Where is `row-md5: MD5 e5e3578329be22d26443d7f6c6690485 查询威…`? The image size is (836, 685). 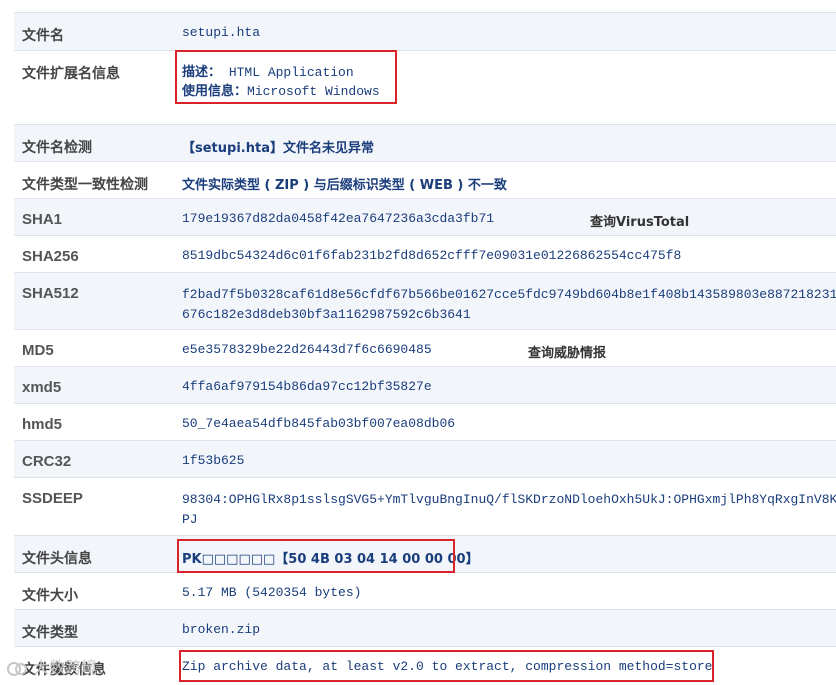
row-md5: MD5 e5e3578329be22d26443d7f6c6690485 查询威… is located at coordinates (425, 348).